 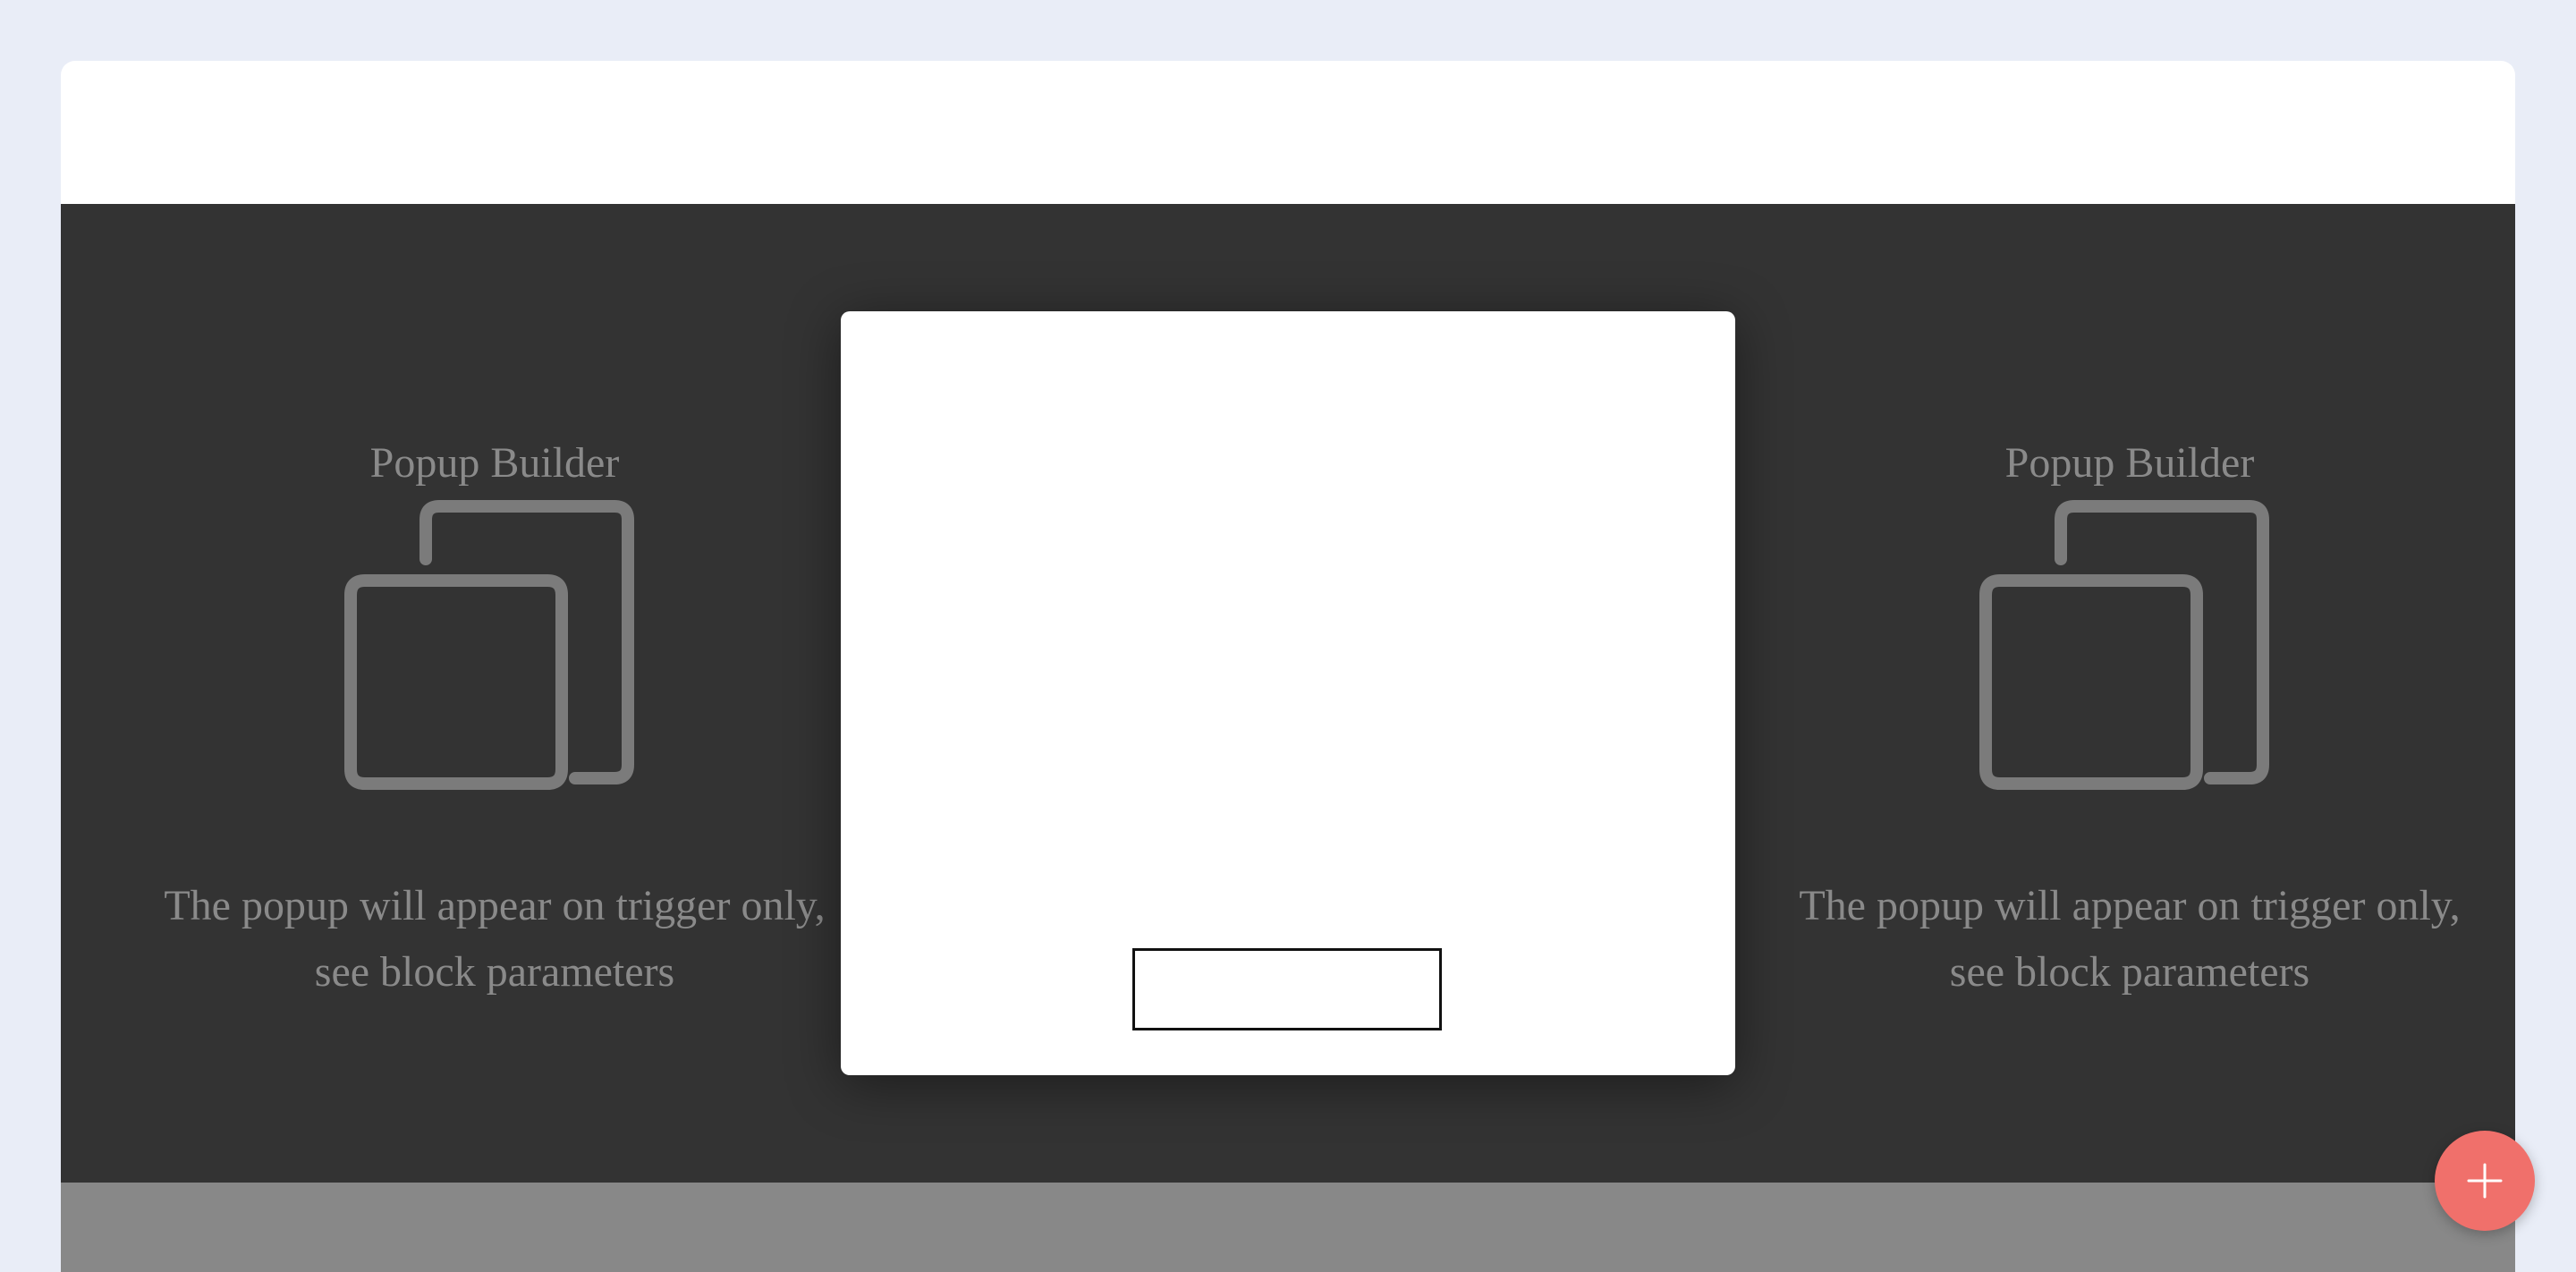 I want to click on add-block-button, so click(x=2485, y=1181).